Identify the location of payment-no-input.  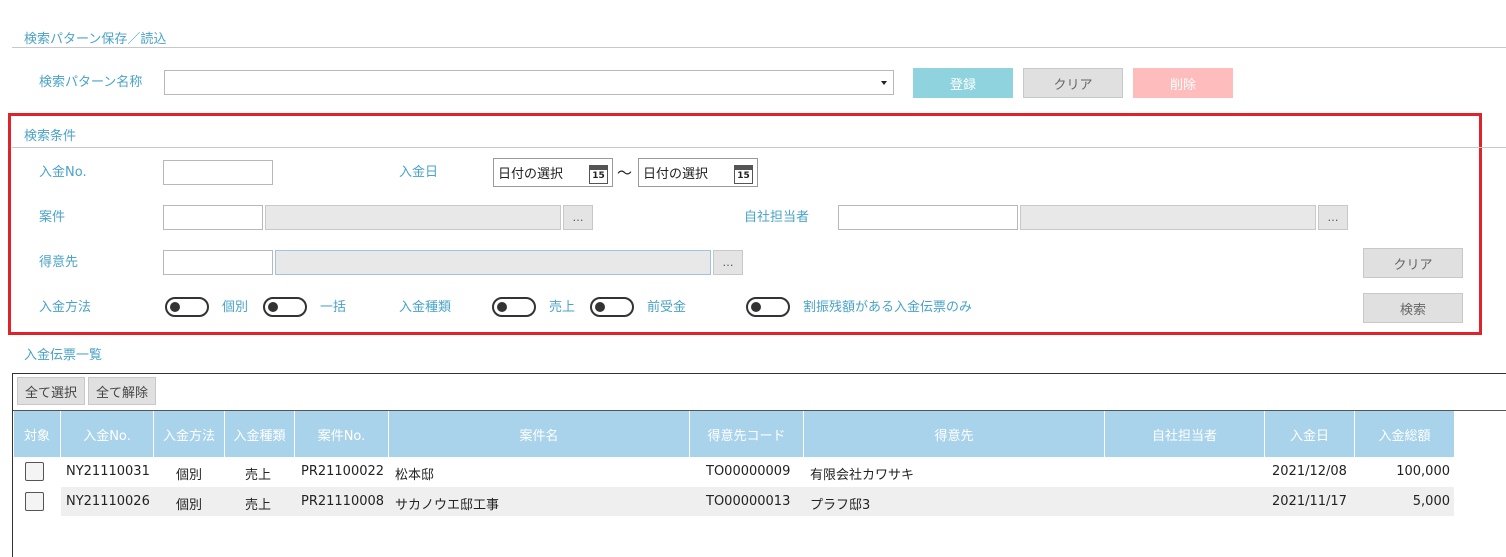
(218, 172).